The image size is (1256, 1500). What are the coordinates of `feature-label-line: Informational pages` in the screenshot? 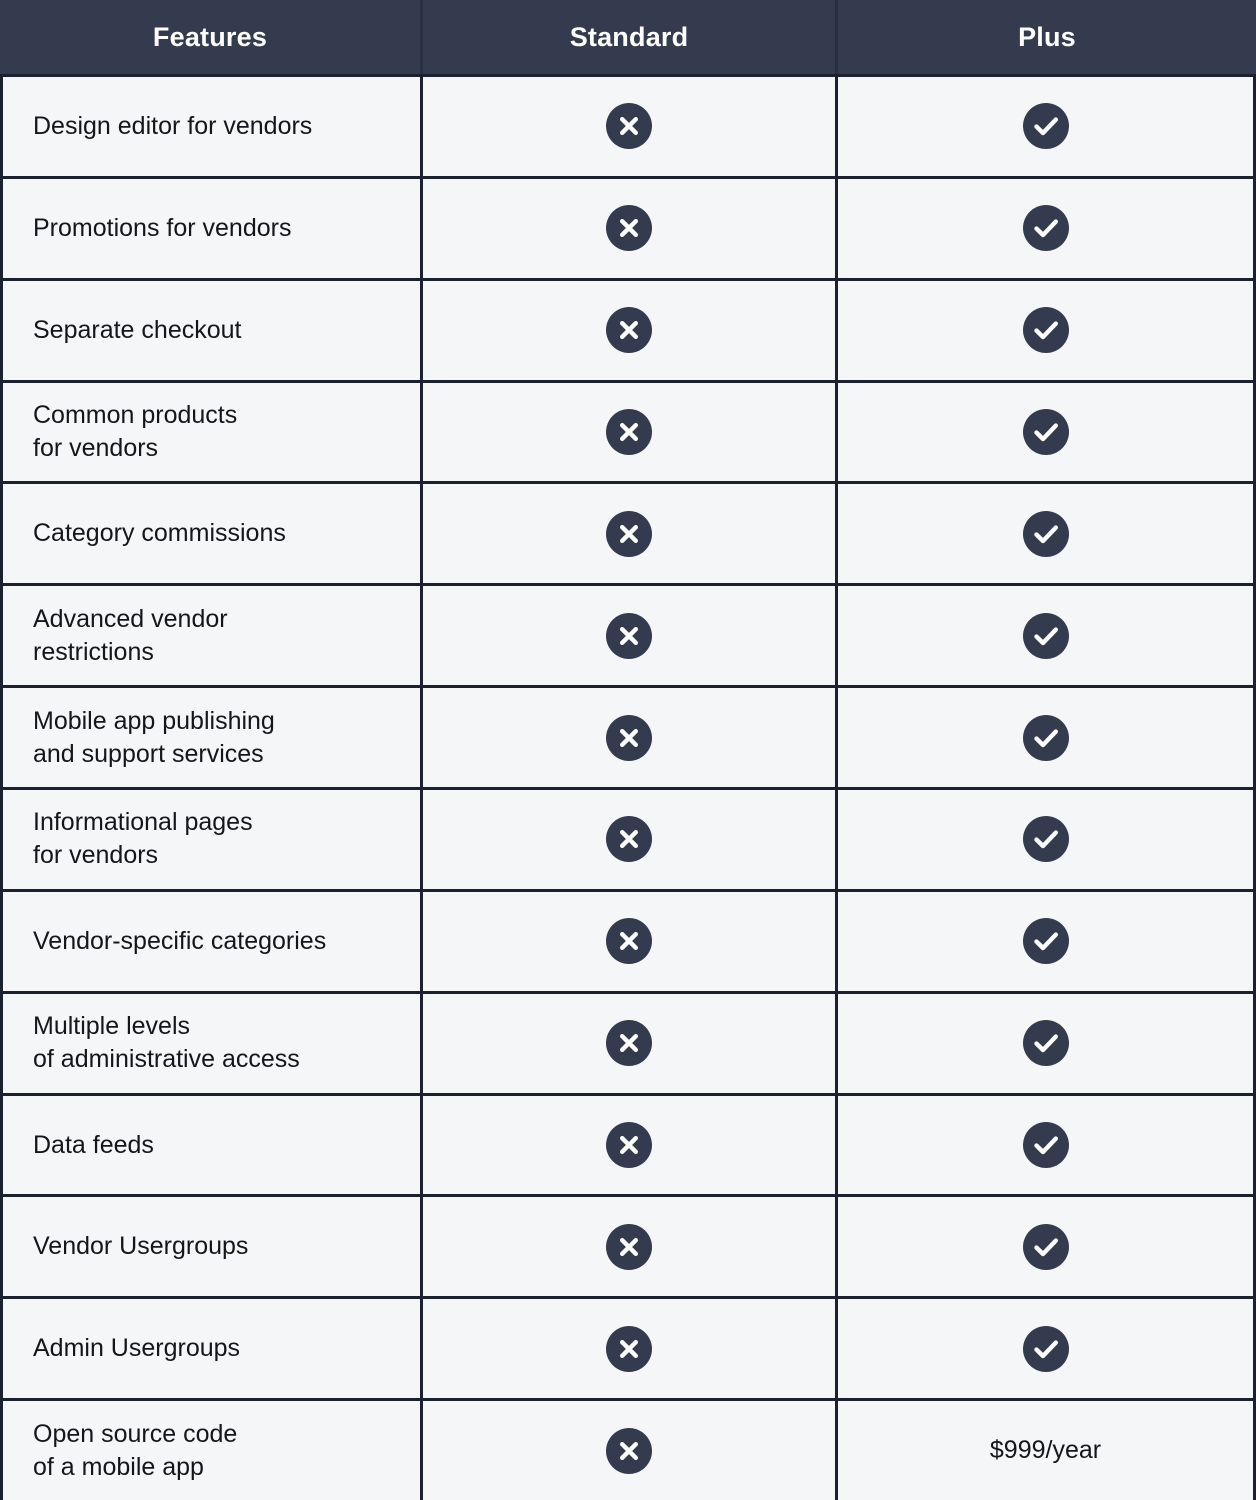 It's located at (143, 822).